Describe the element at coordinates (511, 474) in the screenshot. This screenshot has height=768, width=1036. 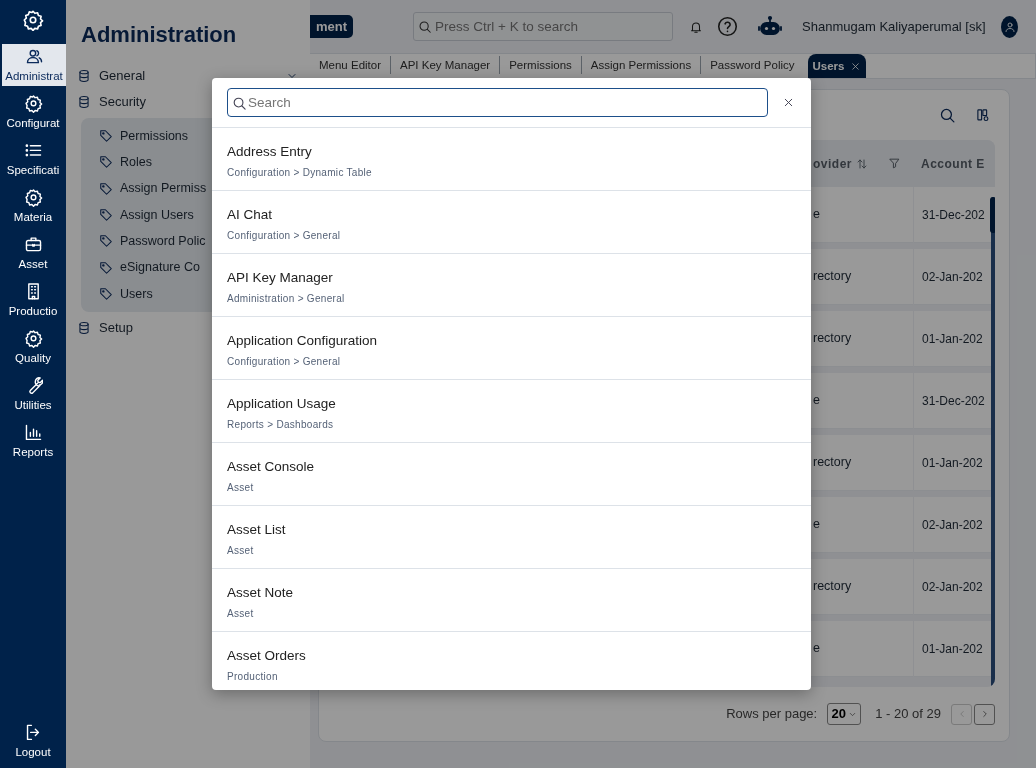
I see `search-result: Asset Console Asset` at that location.